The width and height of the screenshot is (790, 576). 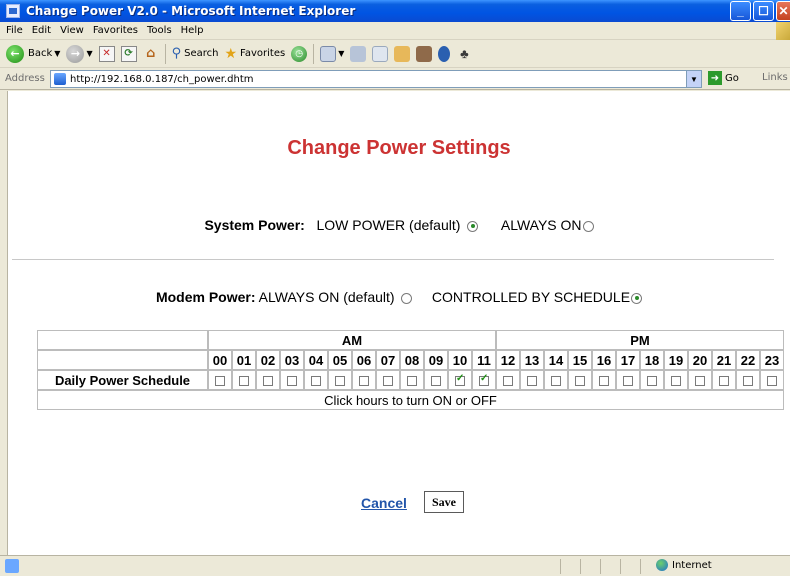 What do you see at coordinates (464, 54) in the screenshot?
I see `messenger-icon: ♣` at bounding box center [464, 54].